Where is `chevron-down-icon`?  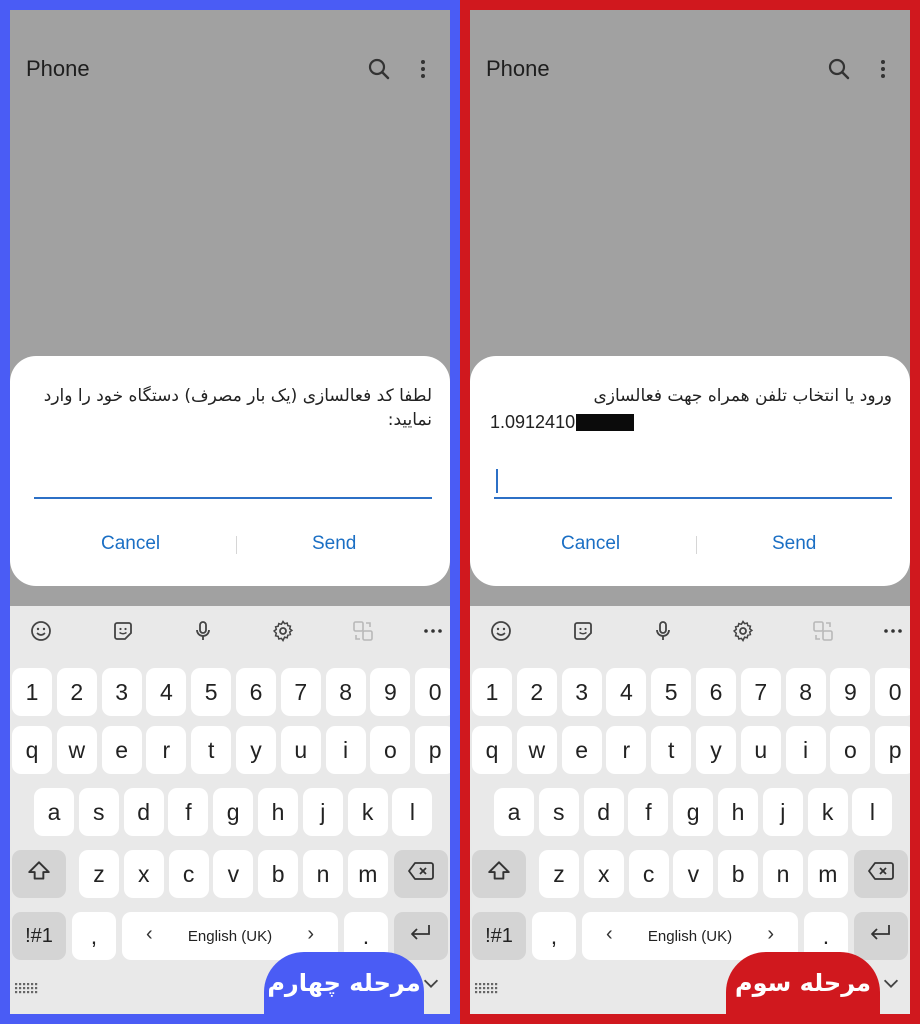
chevron-down-icon is located at coordinates (891, 983).